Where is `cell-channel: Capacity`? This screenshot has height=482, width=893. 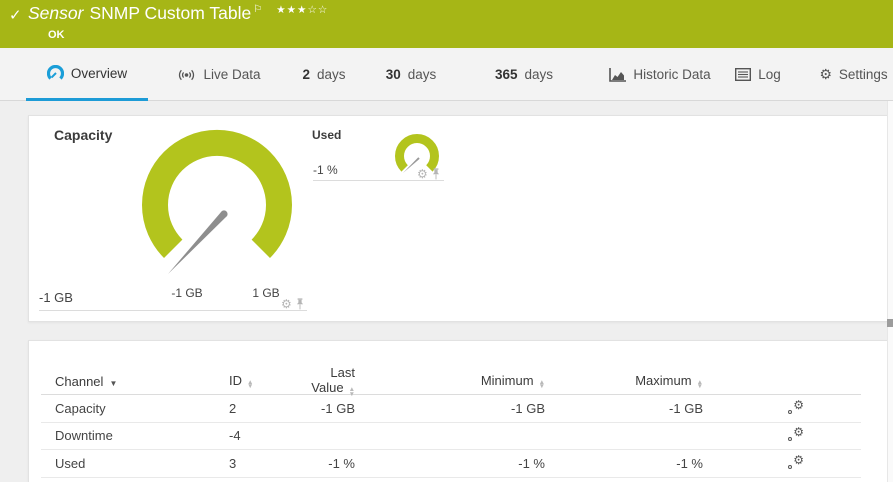 cell-channel: Capacity is located at coordinates (80, 408).